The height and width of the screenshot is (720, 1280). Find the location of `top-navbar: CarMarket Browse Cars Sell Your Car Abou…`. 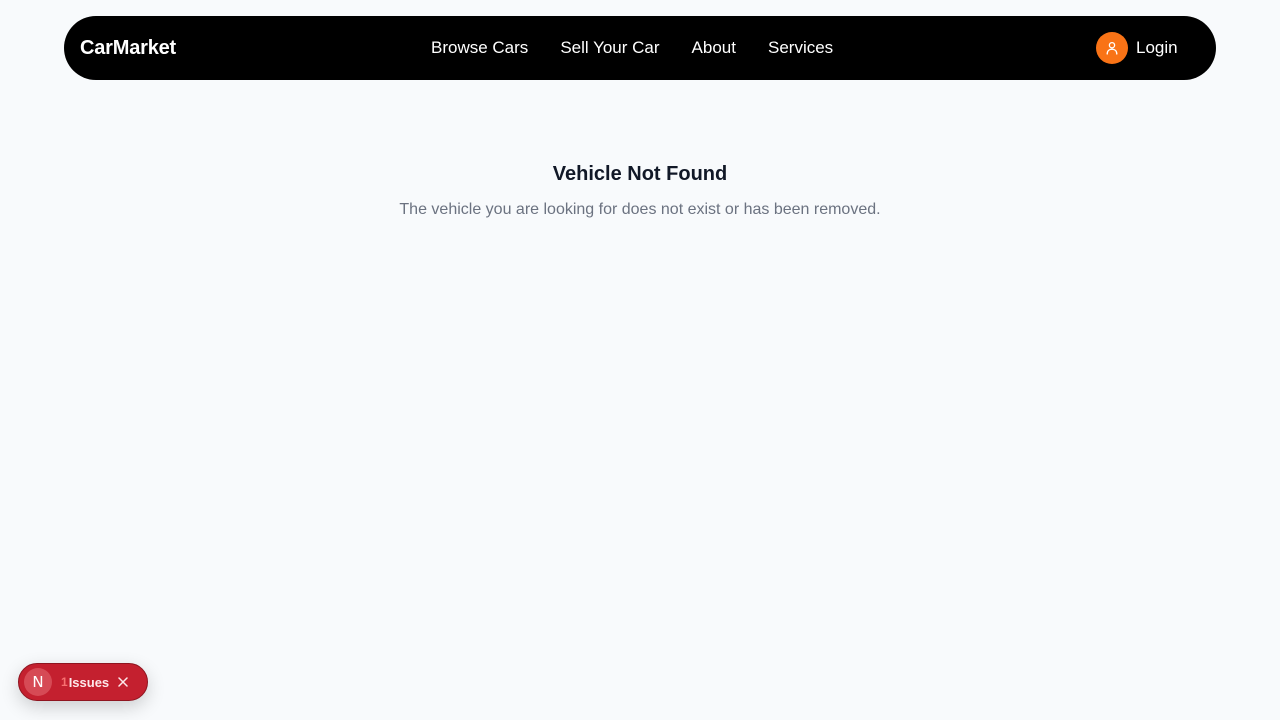

top-navbar: CarMarket Browse Cars Sell Your Car Abou… is located at coordinates (640, 48).